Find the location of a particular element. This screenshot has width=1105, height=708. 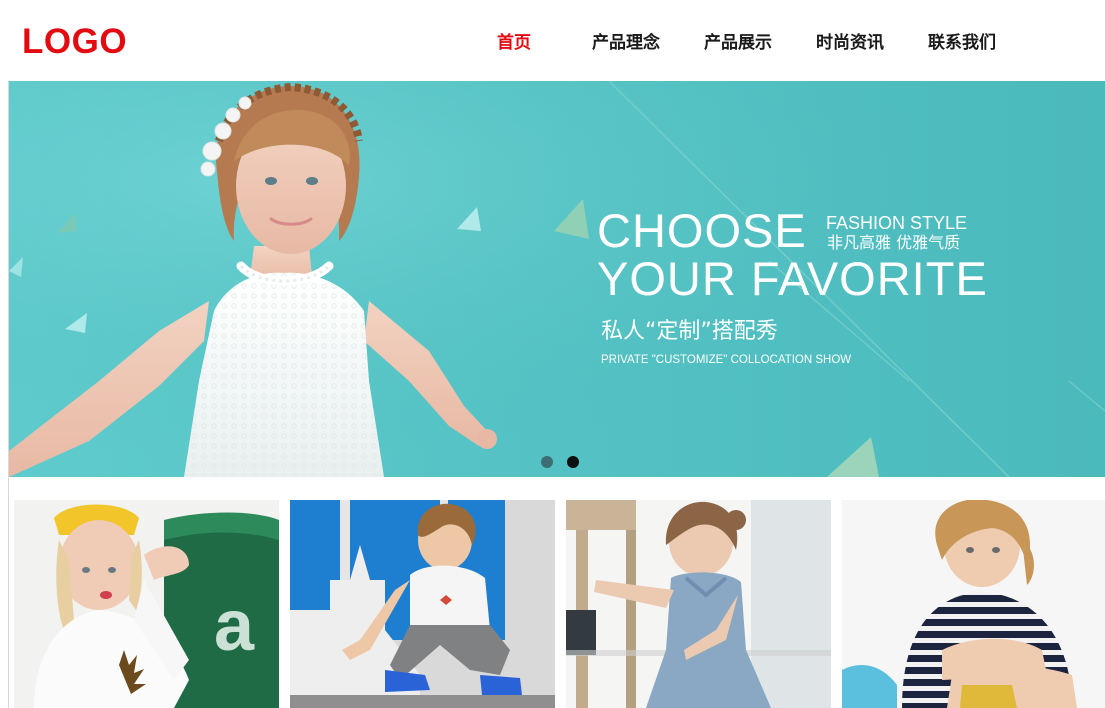

product-thumbnail-1: a is located at coordinates (146, 604).